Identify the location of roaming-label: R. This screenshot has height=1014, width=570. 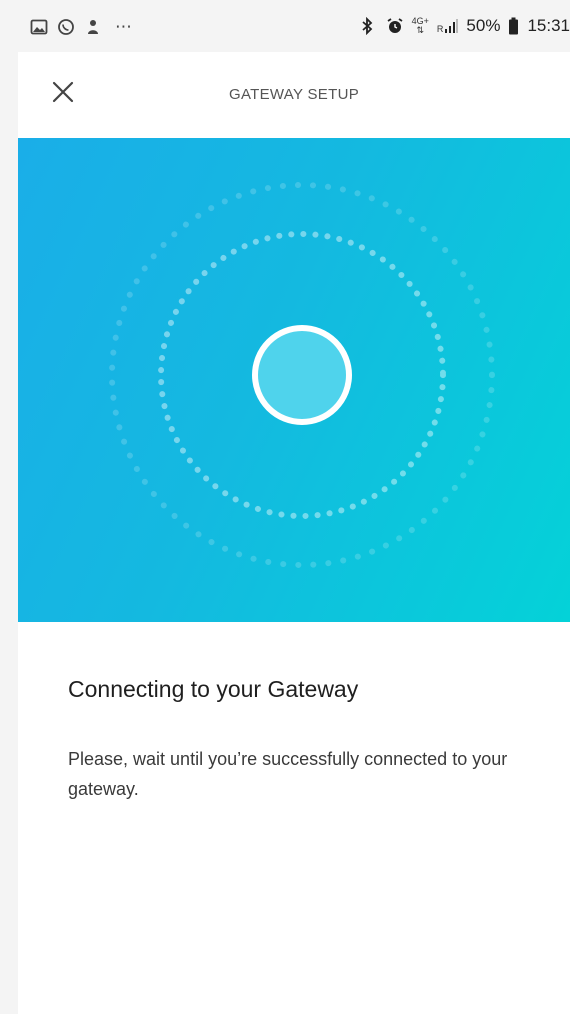
(440, 29).